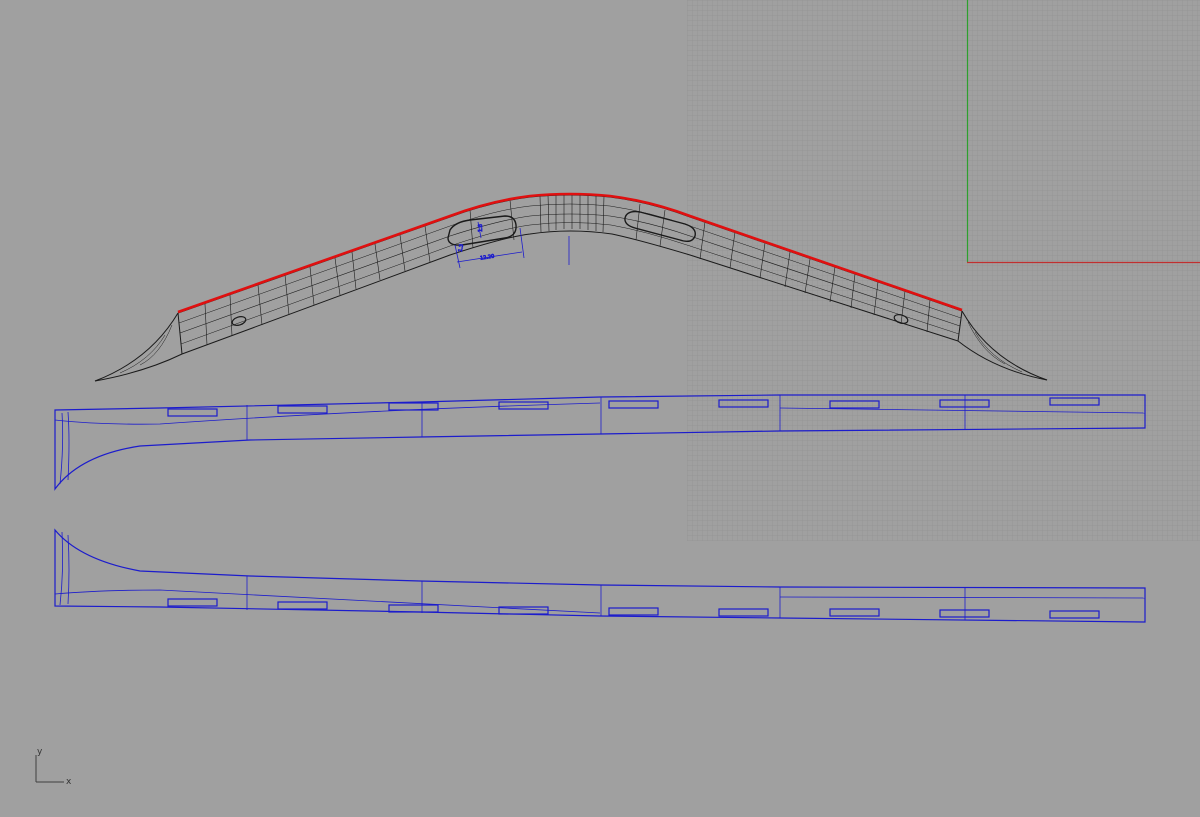  I want to click on dimension-vertical-text: 1.8, so click(481, 228).